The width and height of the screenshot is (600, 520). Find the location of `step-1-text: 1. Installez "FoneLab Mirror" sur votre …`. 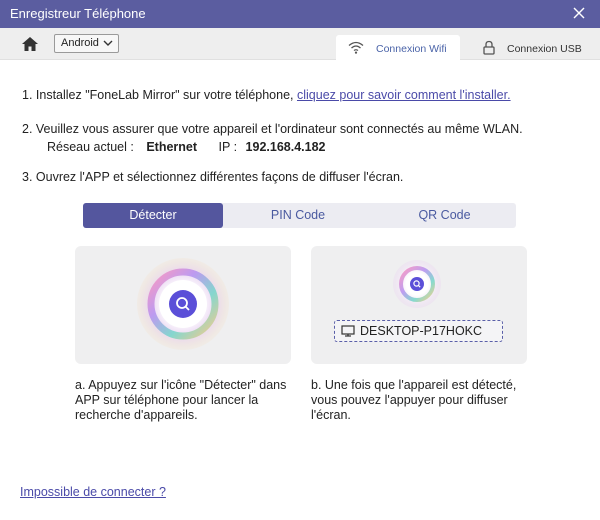

step-1-text: 1. Installez "FoneLab Mirror" sur votre … is located at coordinates (159, 95).